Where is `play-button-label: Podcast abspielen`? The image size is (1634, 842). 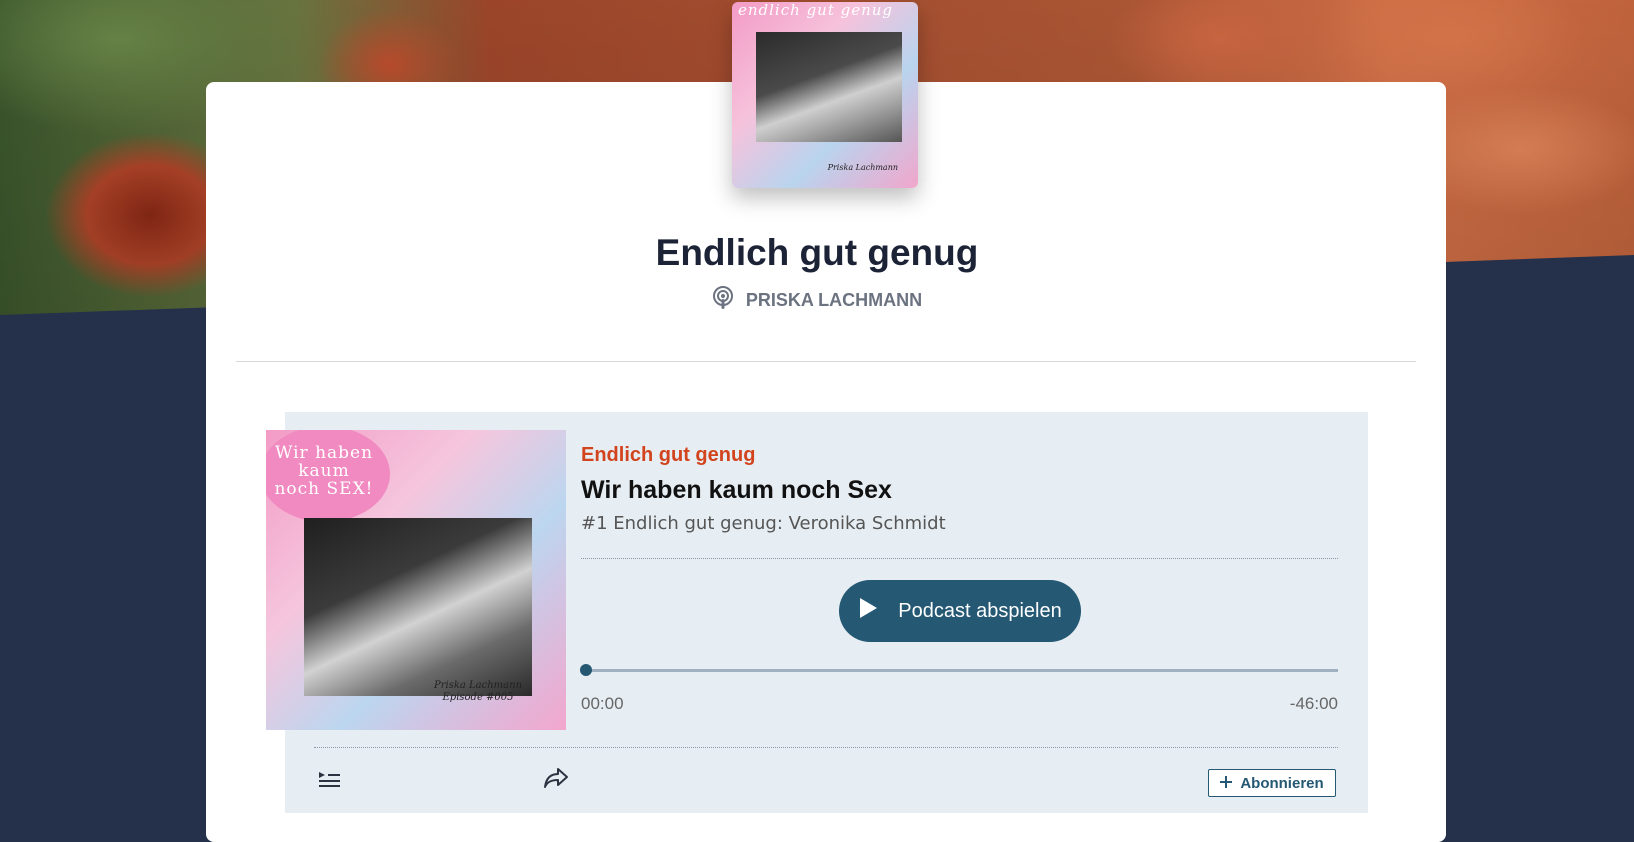
play-button-label: Podcast abspielen is located at coordinates (980, 610).